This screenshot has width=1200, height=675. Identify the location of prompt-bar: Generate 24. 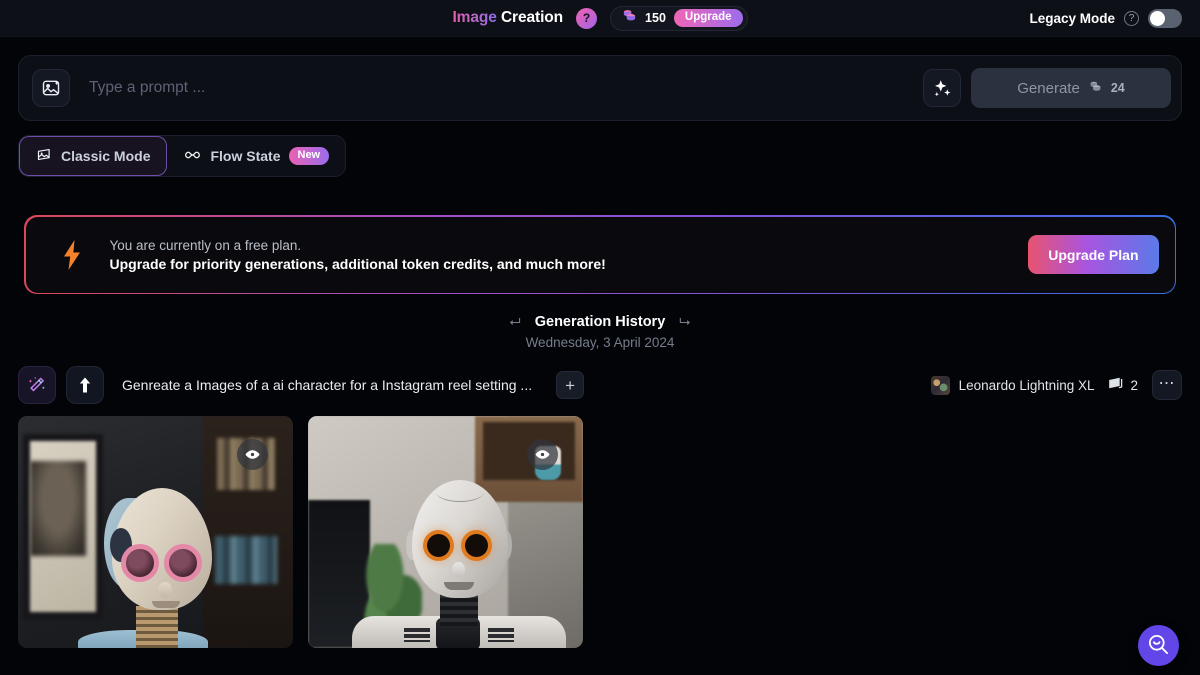
(600, 88).